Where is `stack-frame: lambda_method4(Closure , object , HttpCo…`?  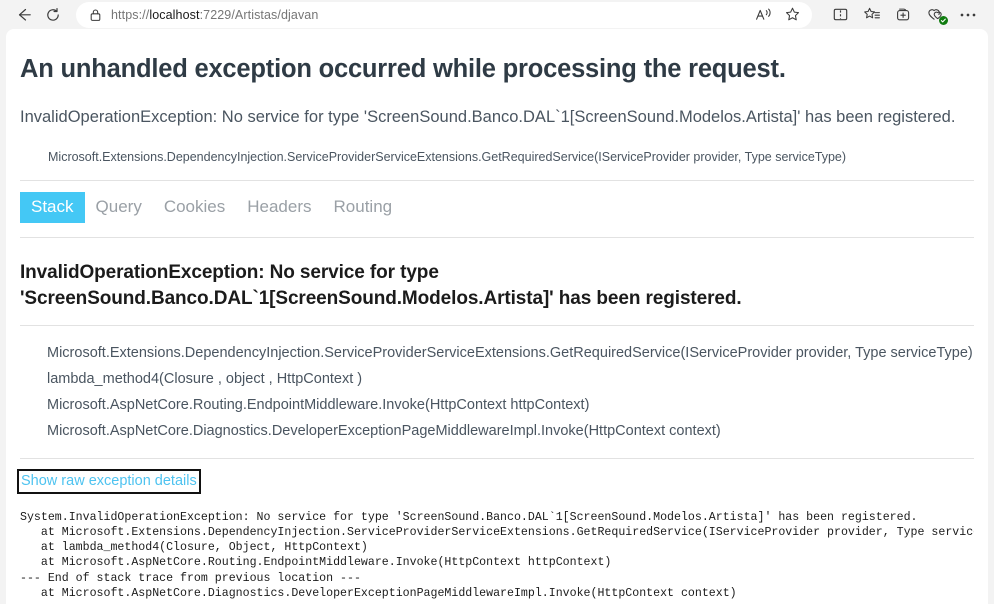
stack-frame: lambda_method4(Closure , object , HttpCo… is located at coordinates (497, 379).